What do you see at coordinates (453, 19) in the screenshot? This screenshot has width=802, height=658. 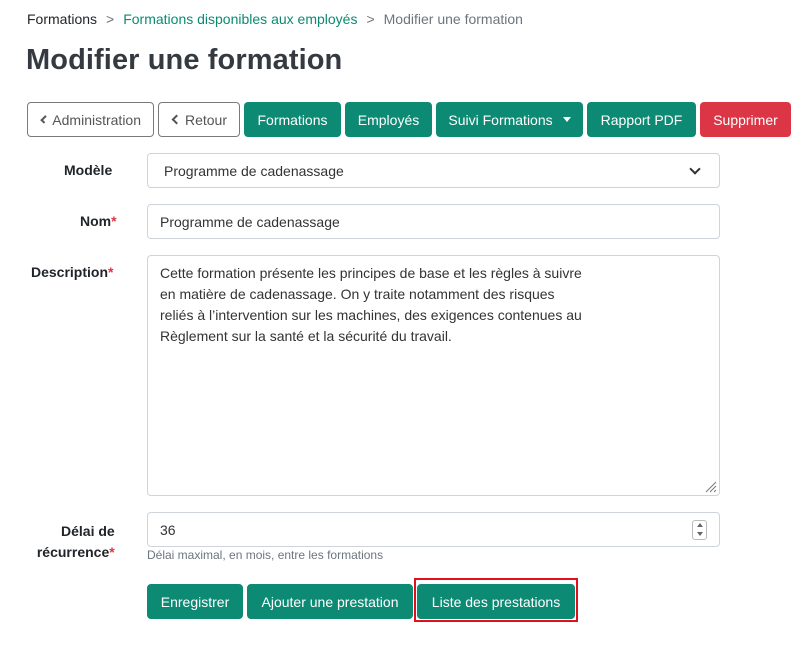 I see `breadcrumb-current: Modifier une formation` at bounding box center [453, 19].